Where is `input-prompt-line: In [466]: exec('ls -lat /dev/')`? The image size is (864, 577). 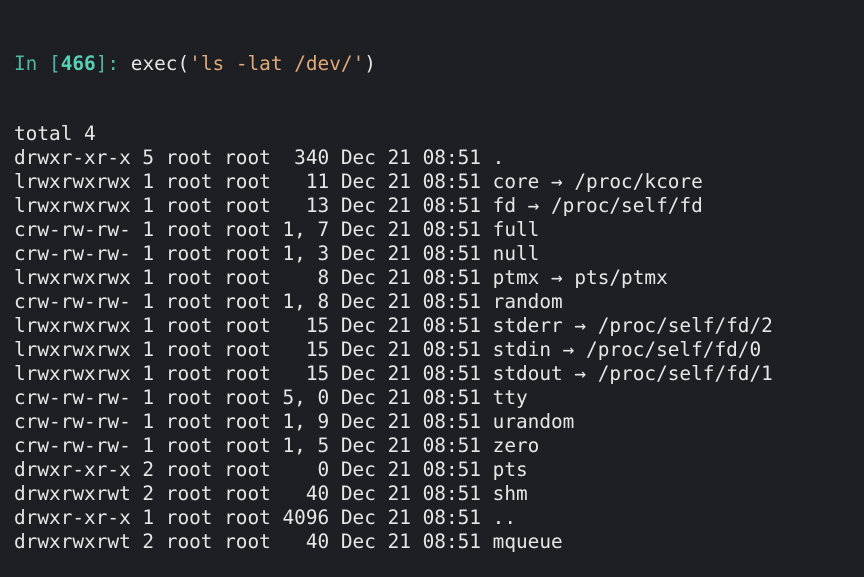 input-prompt-line: In [466]: exec('ls -lat /dev/') is located at coordinates (439, 64).